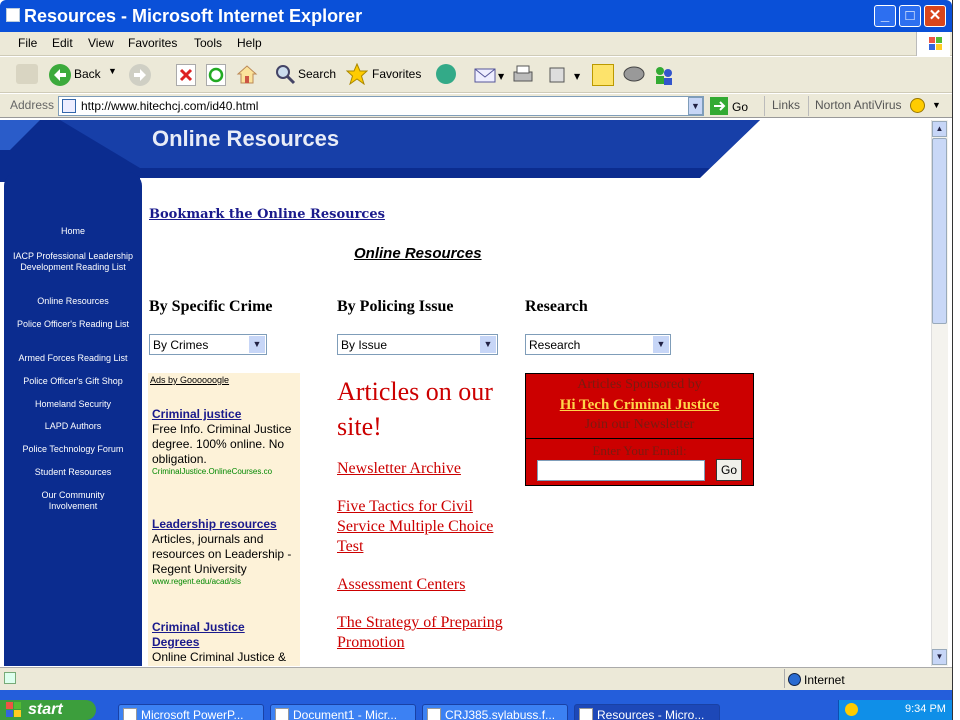  What do you see at coordinates (73, 231) in the screenshot?
I see `nav-home: Home` at bounding box center [73, 231].